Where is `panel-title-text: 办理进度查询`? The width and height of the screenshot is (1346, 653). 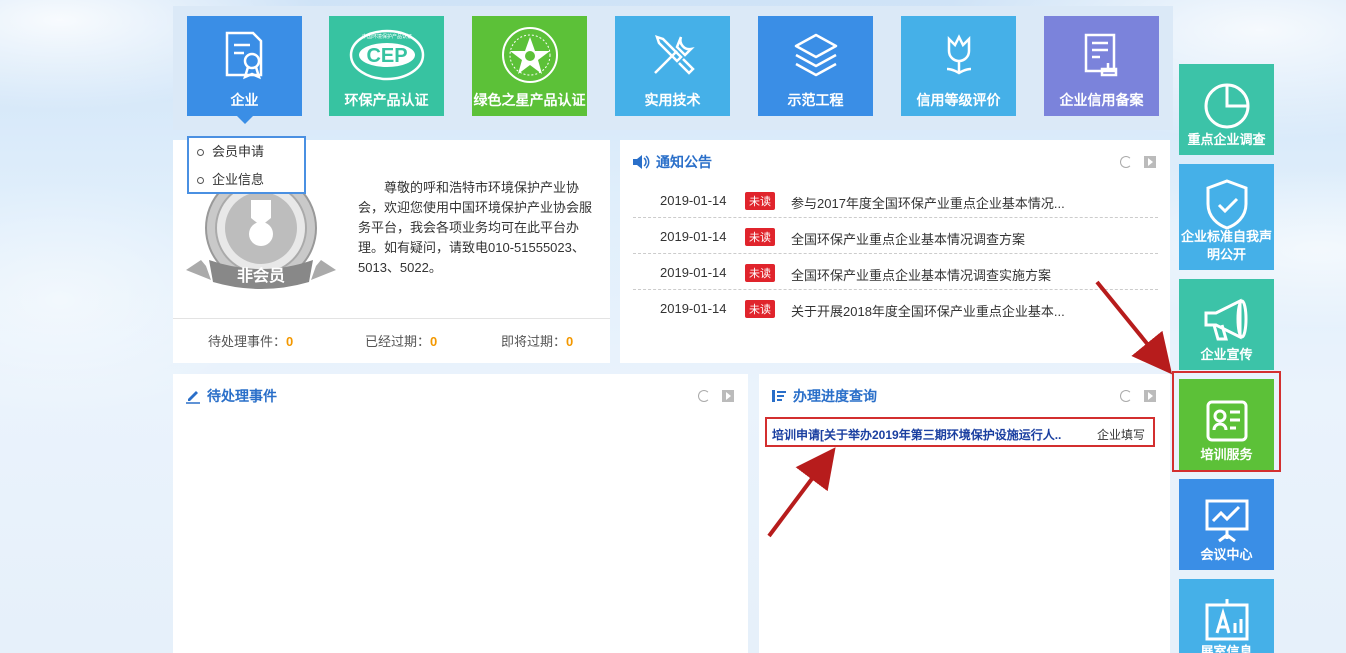
panel-title-text: 办理进度查询 is located at coordinates (835, 396).